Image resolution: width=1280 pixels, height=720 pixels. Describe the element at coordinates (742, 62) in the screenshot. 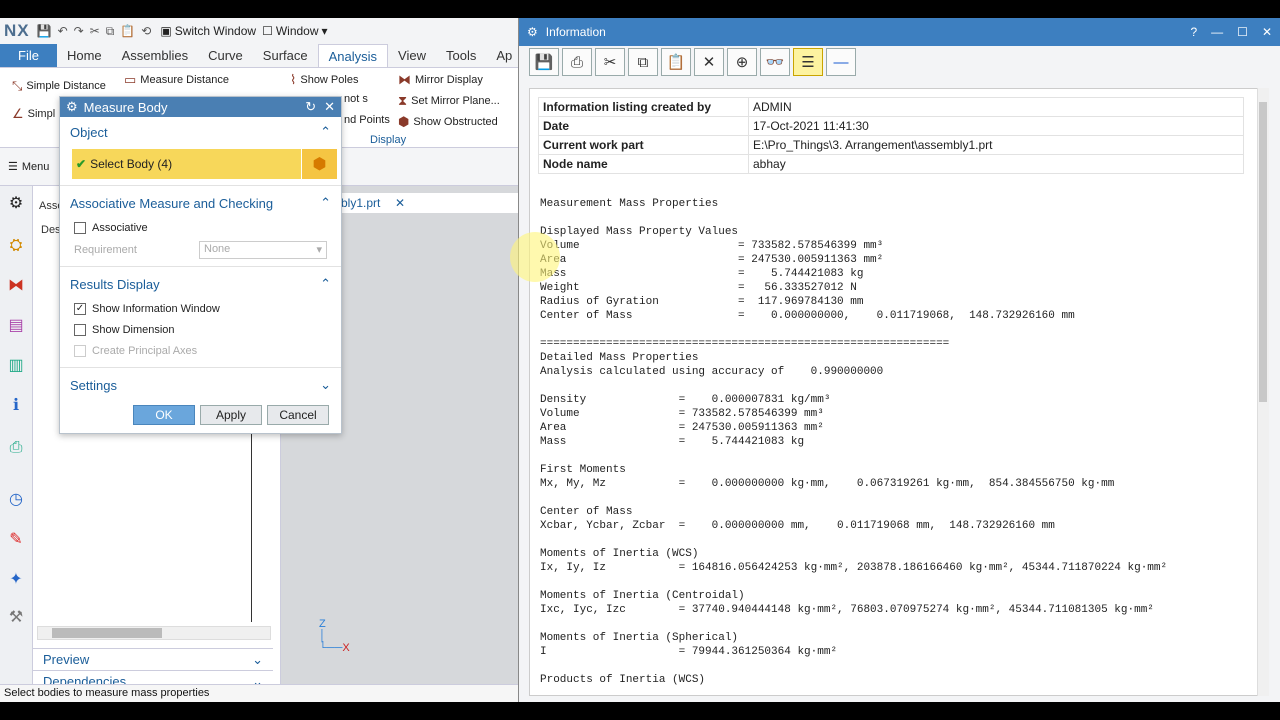

I see `find-icon: ⊕` at that location.